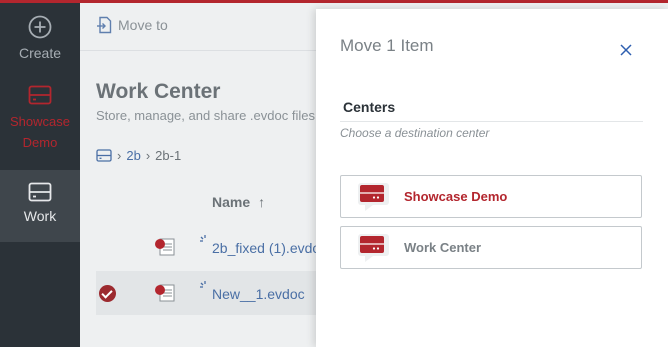 This screenshot has height=347, width=668. Describe the element at coordinates (491, 121) in the screenshot. I see `divider` at that location.